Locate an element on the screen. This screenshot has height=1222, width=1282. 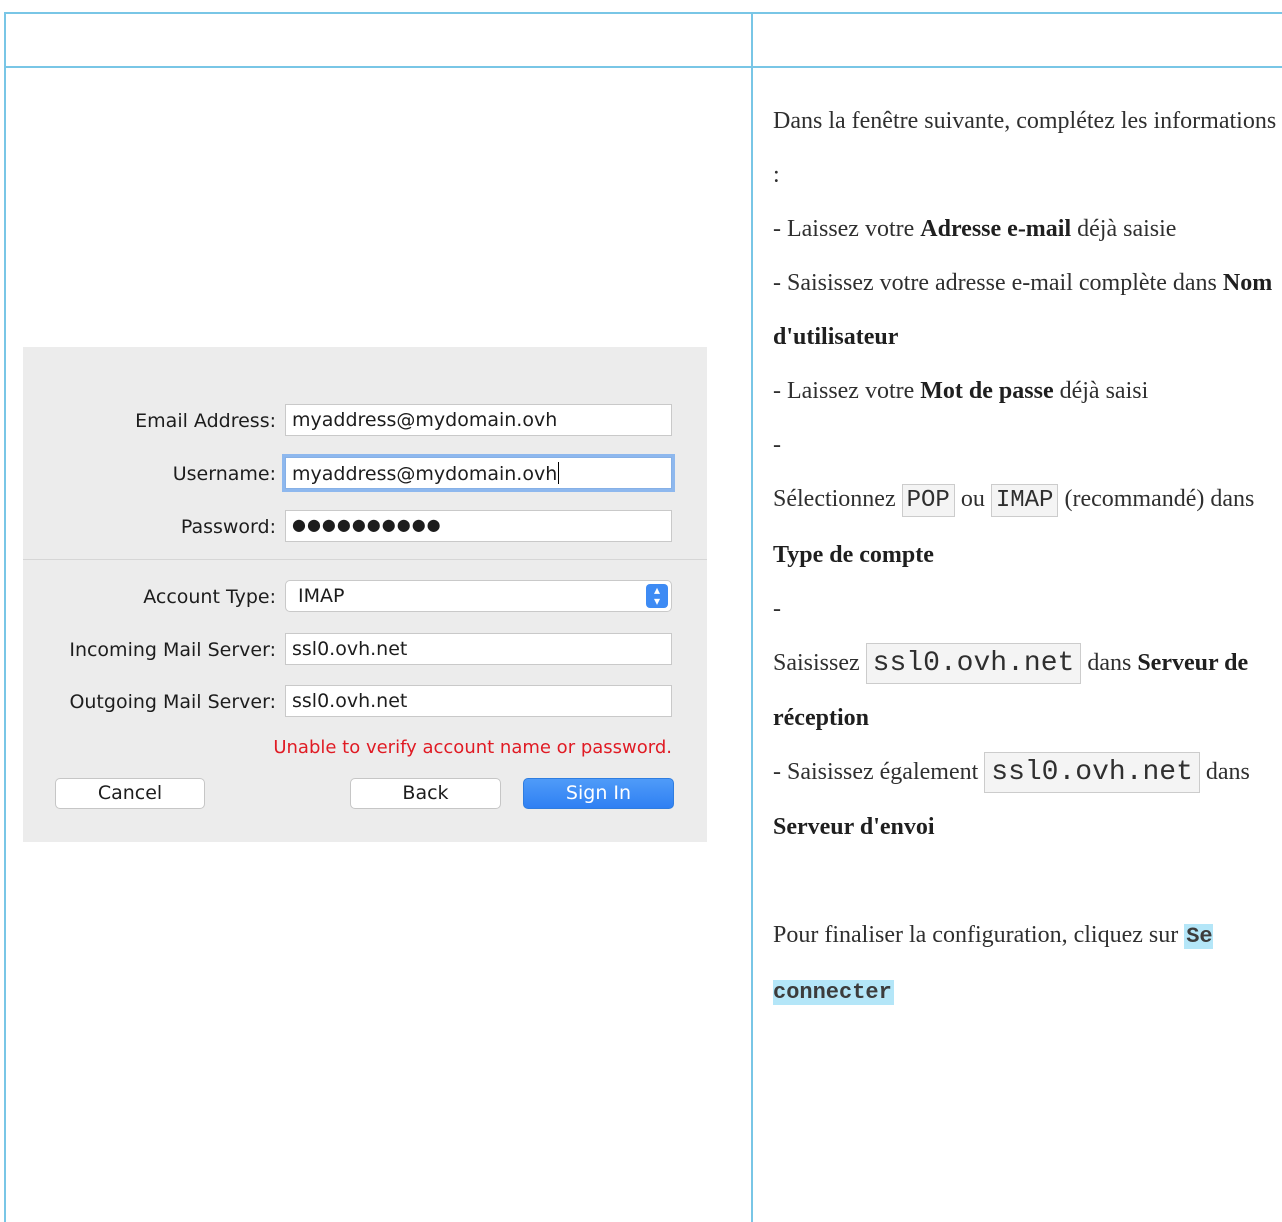
email-label: Email Address: is located at coordinates (205, 421).